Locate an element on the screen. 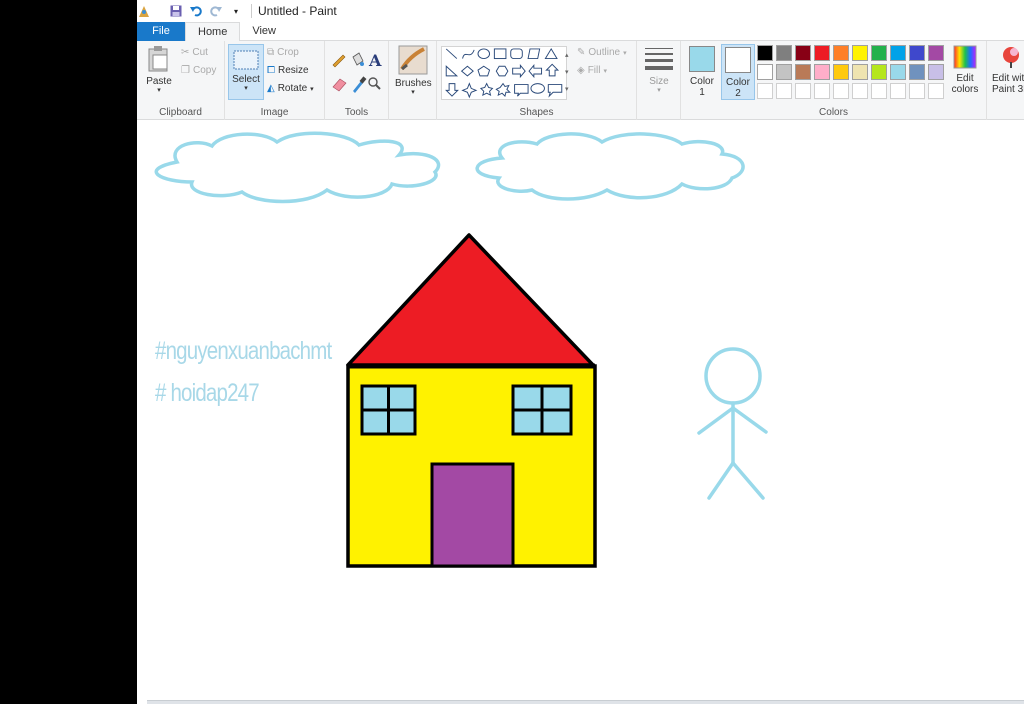  size-group: Size ▾ is located at coordinates (659, 80).